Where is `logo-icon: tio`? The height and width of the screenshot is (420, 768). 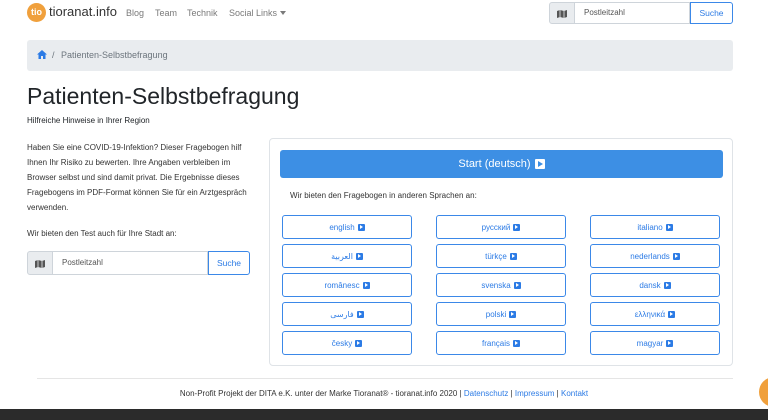
logo-icon: tio is located at coordinates (36, 12).